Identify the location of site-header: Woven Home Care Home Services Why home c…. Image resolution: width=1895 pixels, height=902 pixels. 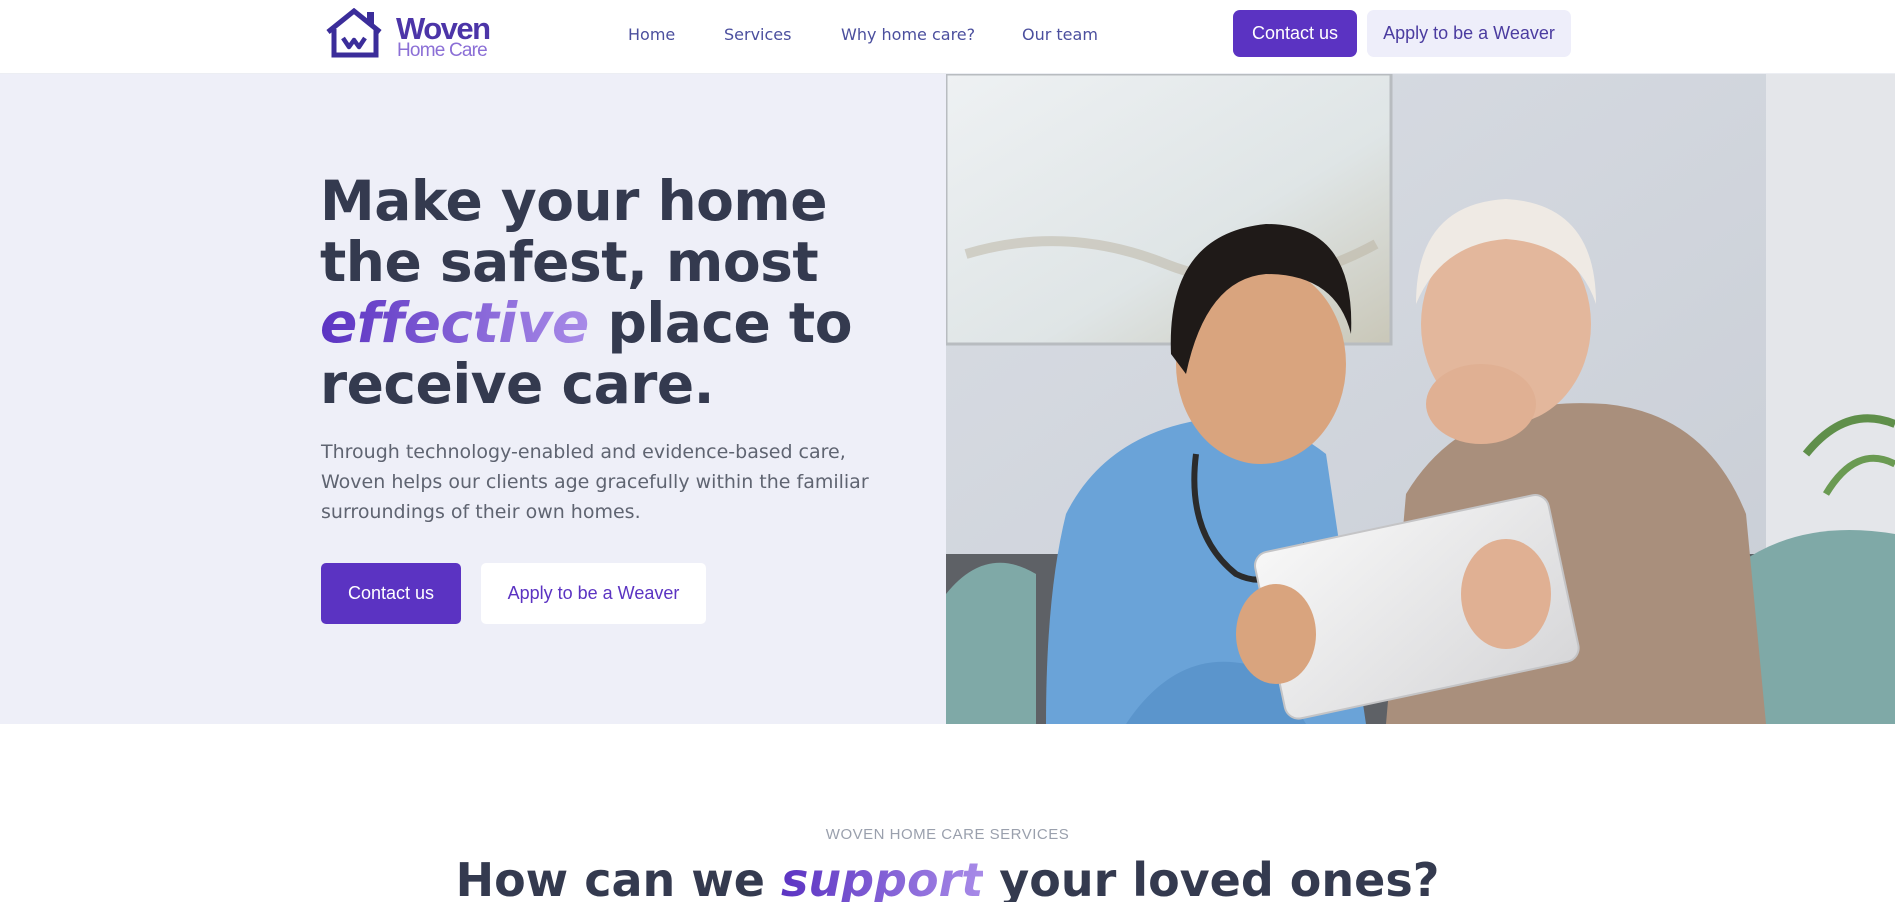
(947, 37).